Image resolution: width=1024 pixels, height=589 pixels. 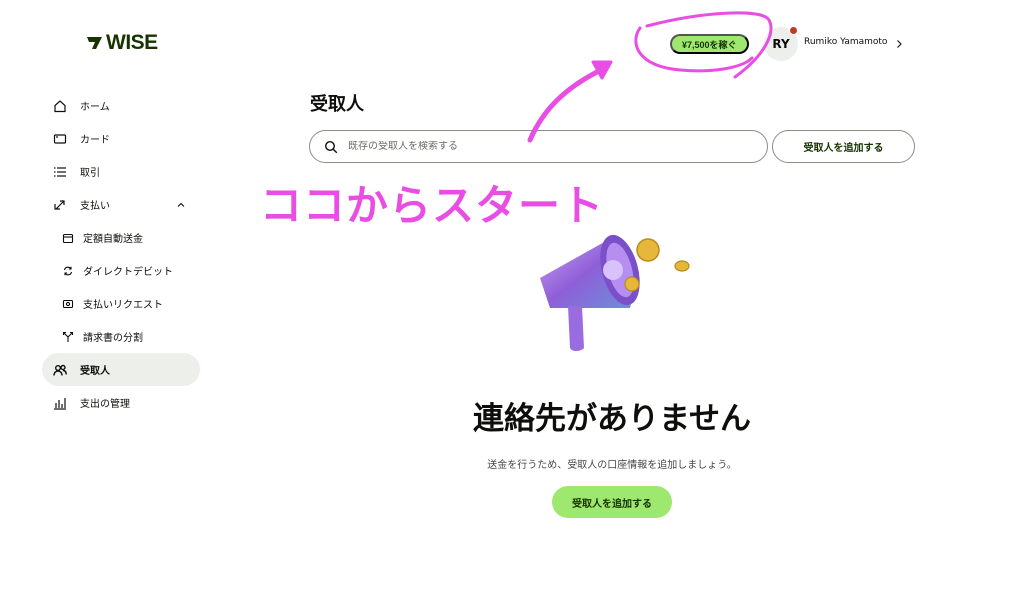 I want to click on split-icon, so click(x=68, y=337).